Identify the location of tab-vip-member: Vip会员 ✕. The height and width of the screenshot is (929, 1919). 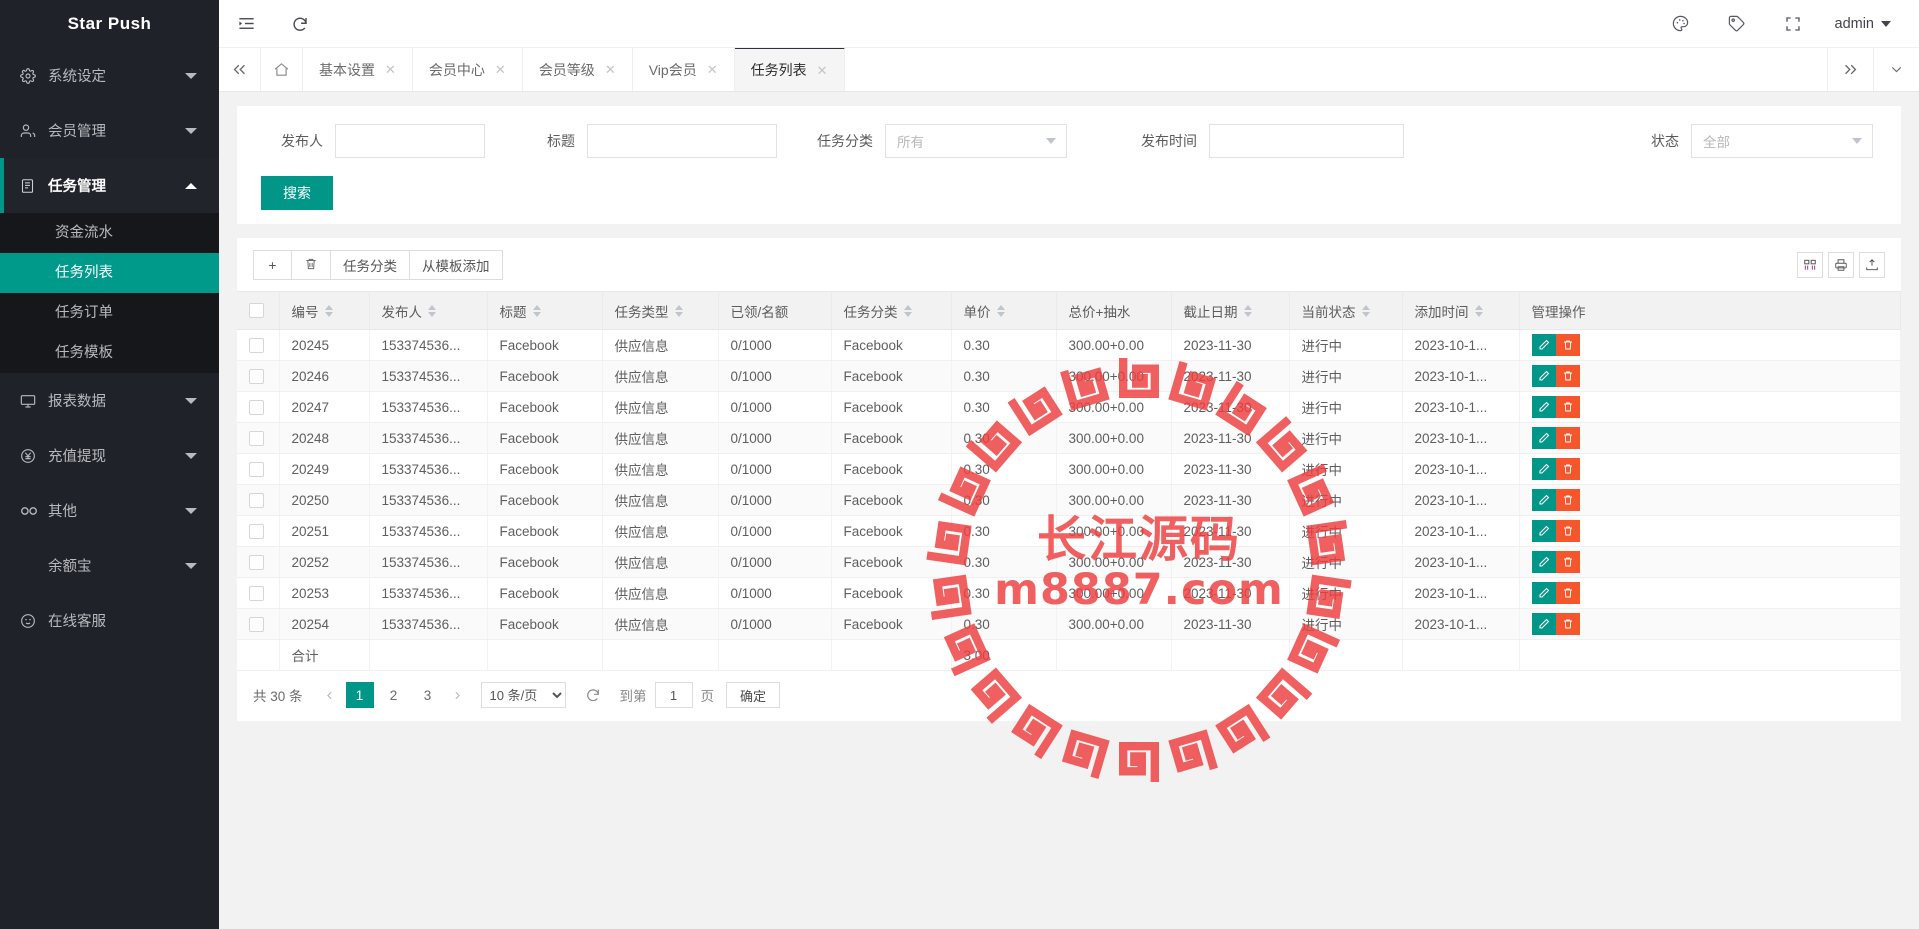
(684, 69).